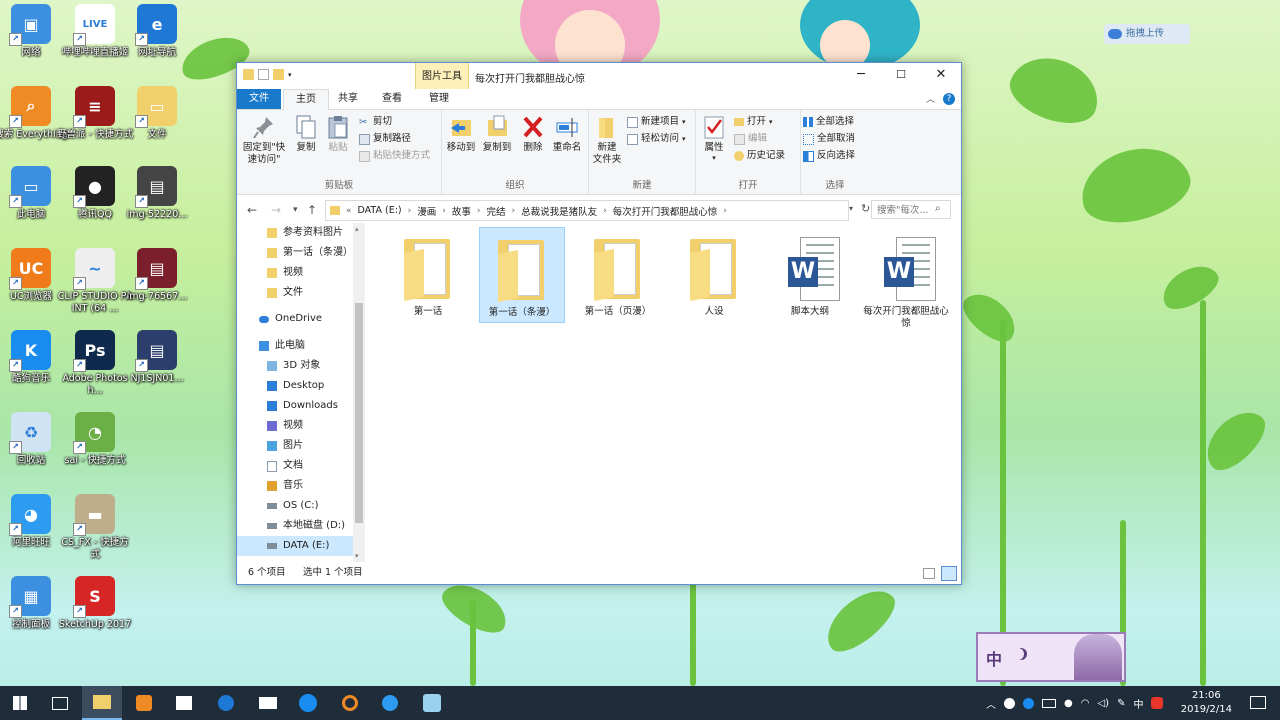  What do you see at coordinates (865, 208) in the screenshot?
I see `refresh-icon: ↻` at bounding box center [865, 208].